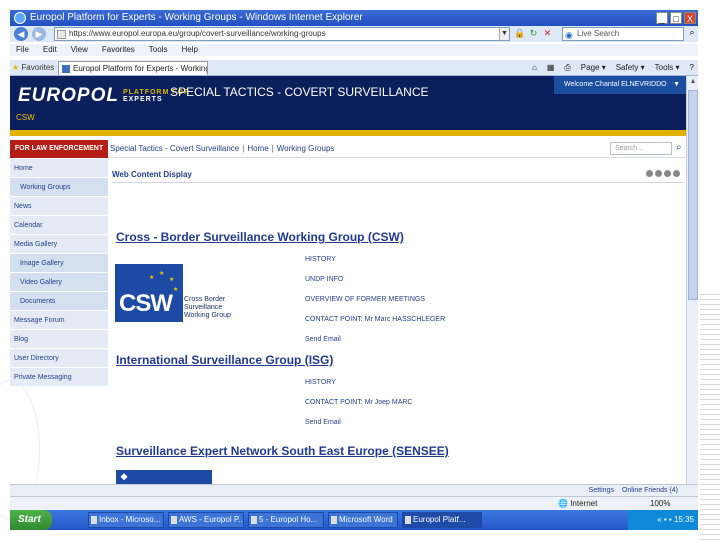 The height and width of the screenshot is (540, 720). Describe the element at coordinates (363, 520) in the screenshot. I see `taskbar-item: Microsoft Word` at that location.